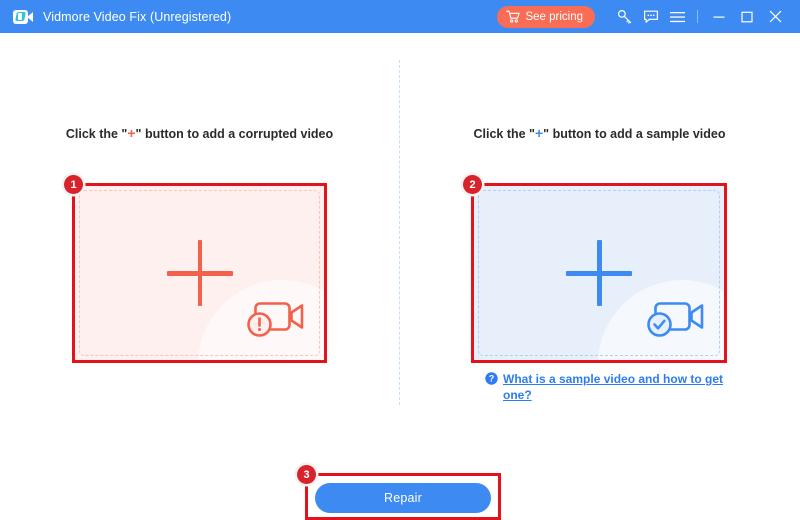  I want to click on caption-text-after: " button to add a corrupted video, so click(234, 134).